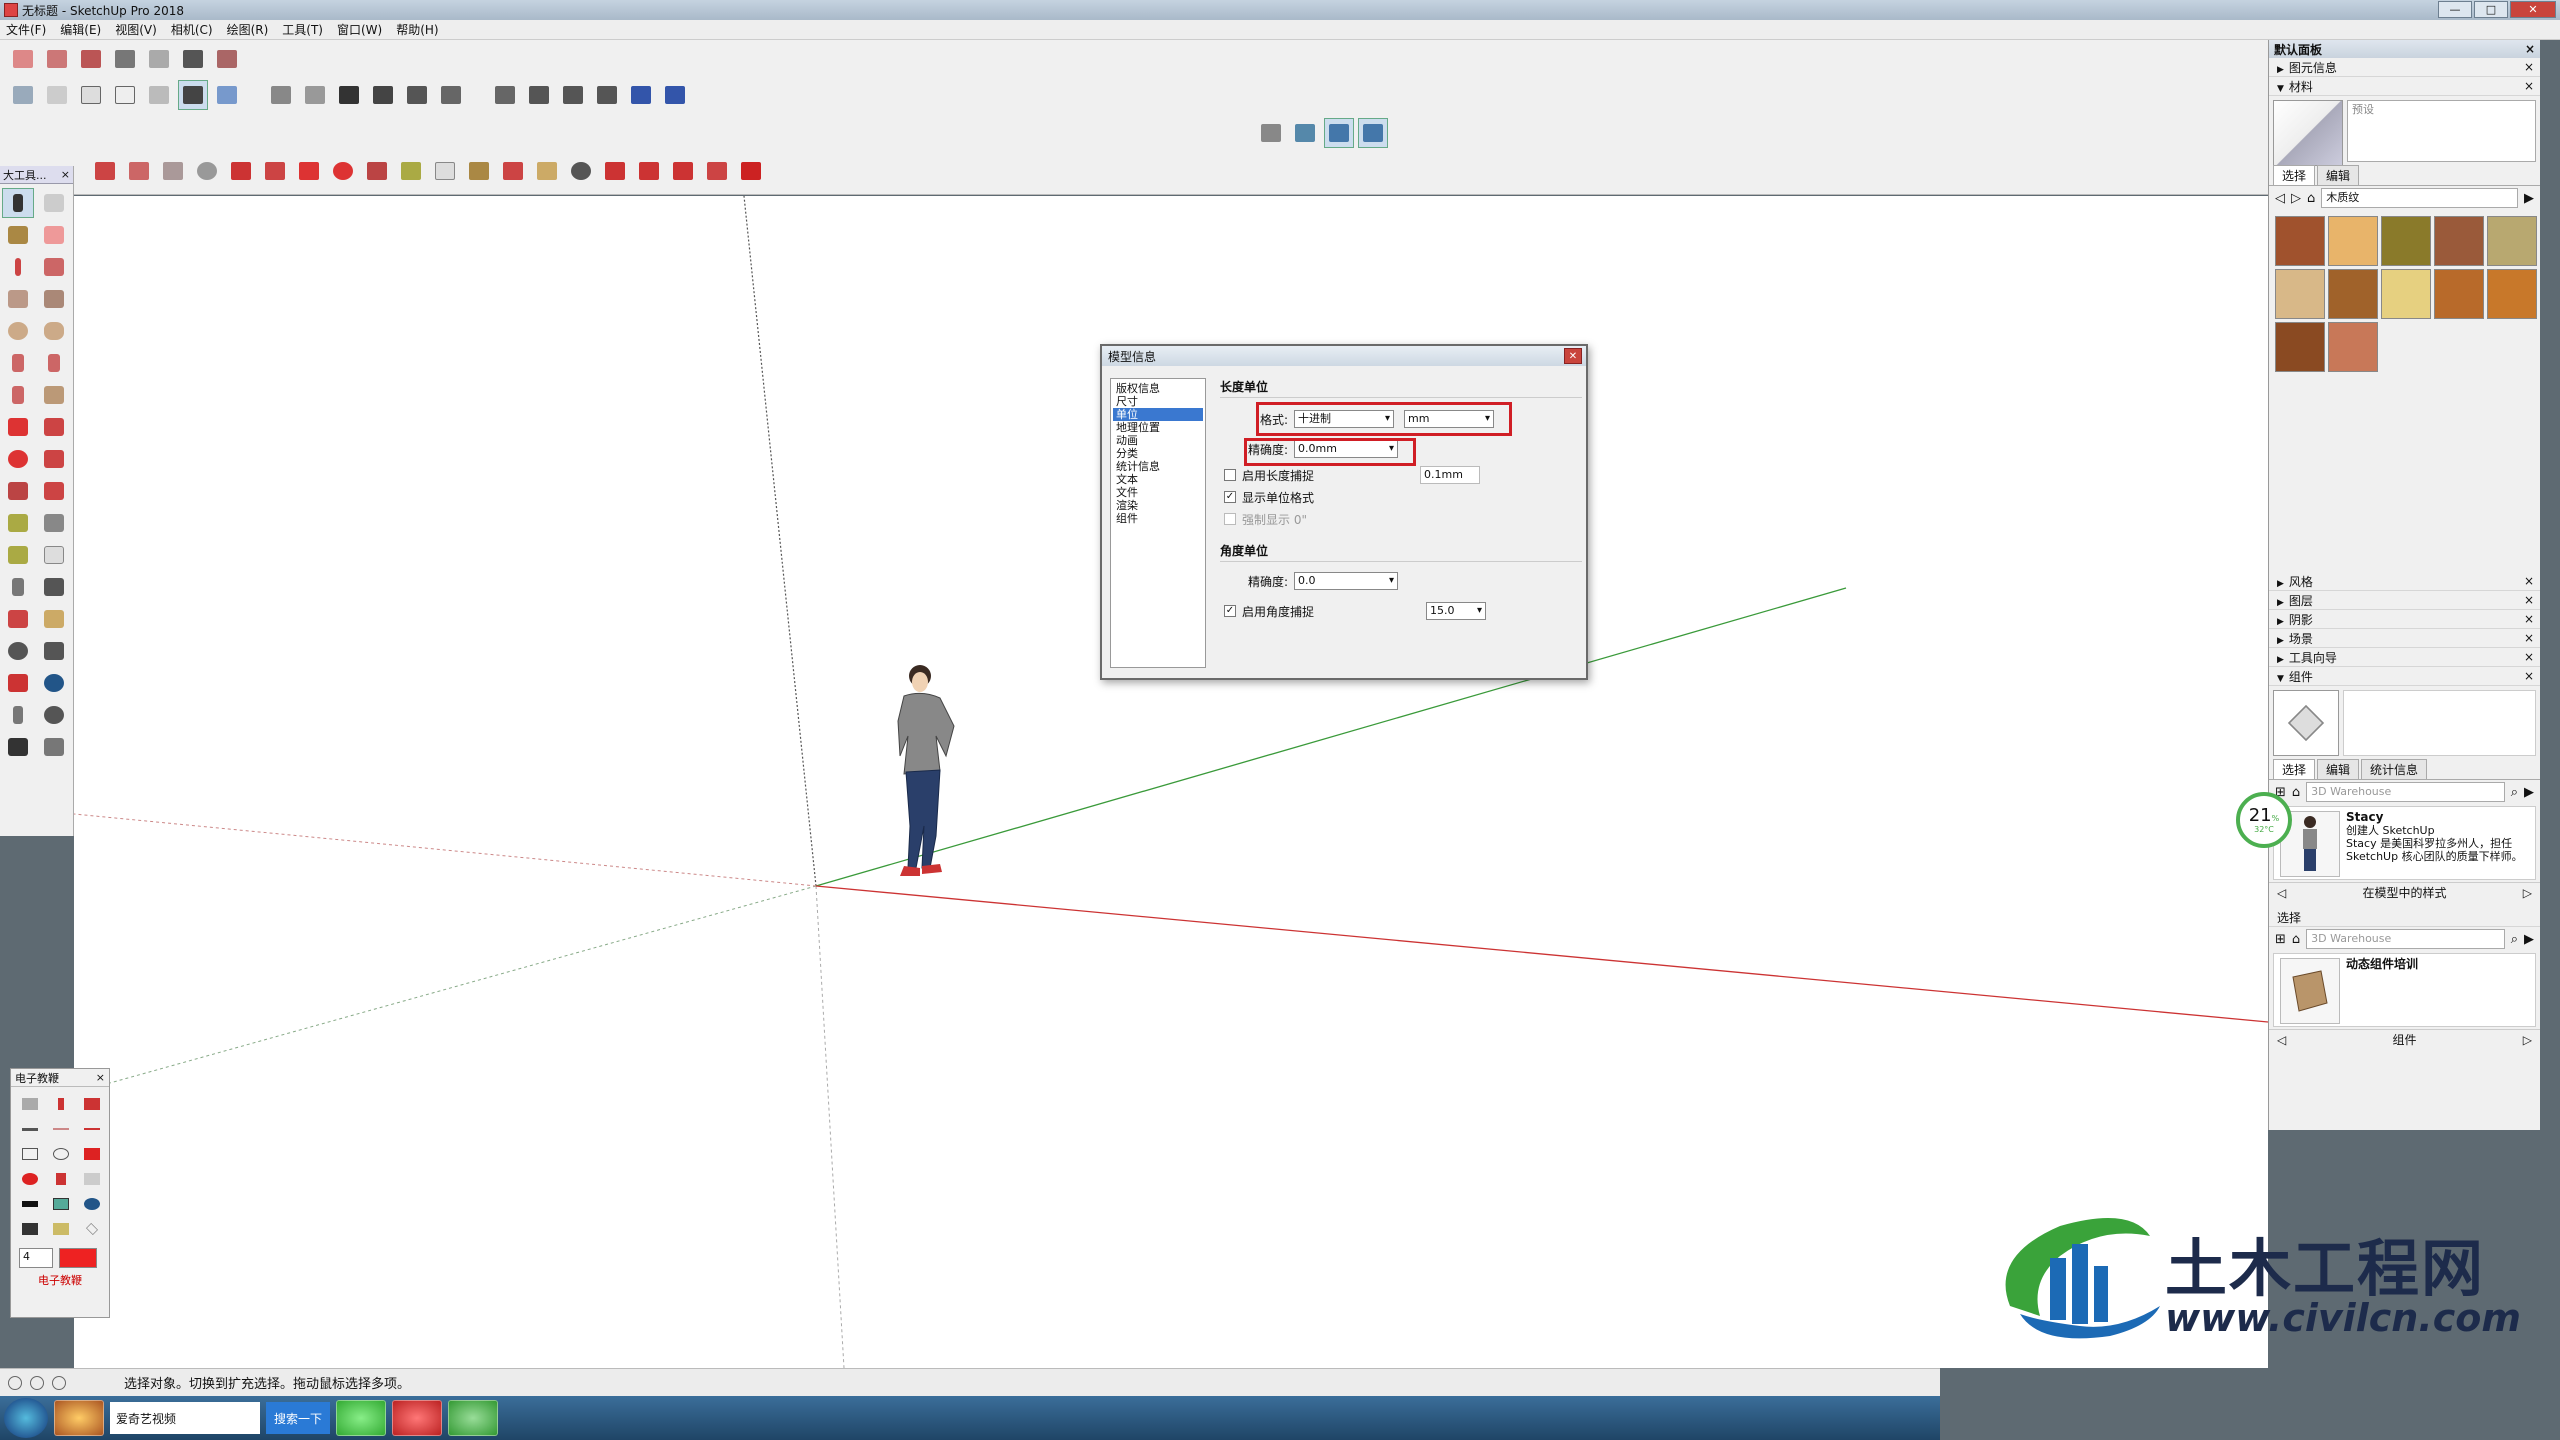 The image size is (2560, 1440). Describe the element at coordinates (298, 1418) in the screenshot. I see `taskbar-search-button: 搜索一下` at that location.